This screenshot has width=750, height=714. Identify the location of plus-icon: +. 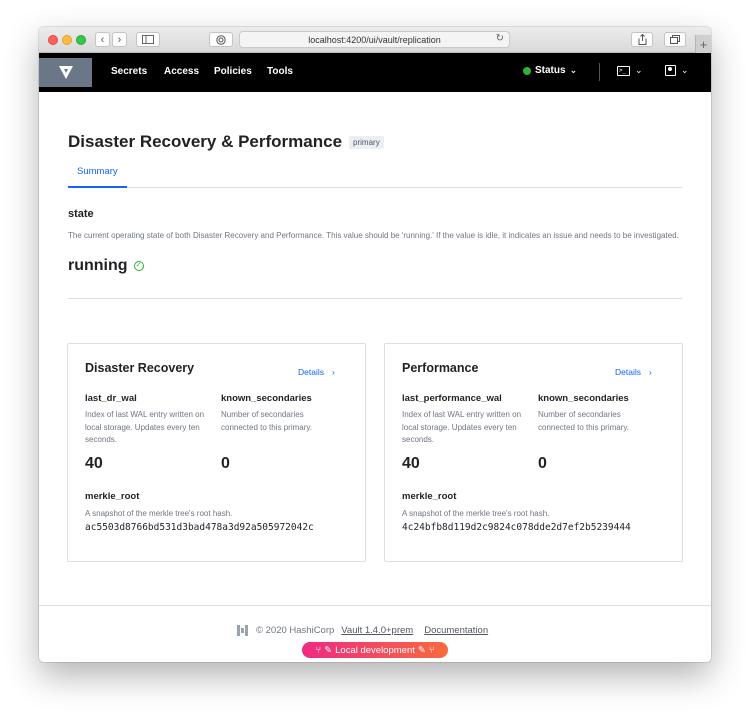
(703, 44).